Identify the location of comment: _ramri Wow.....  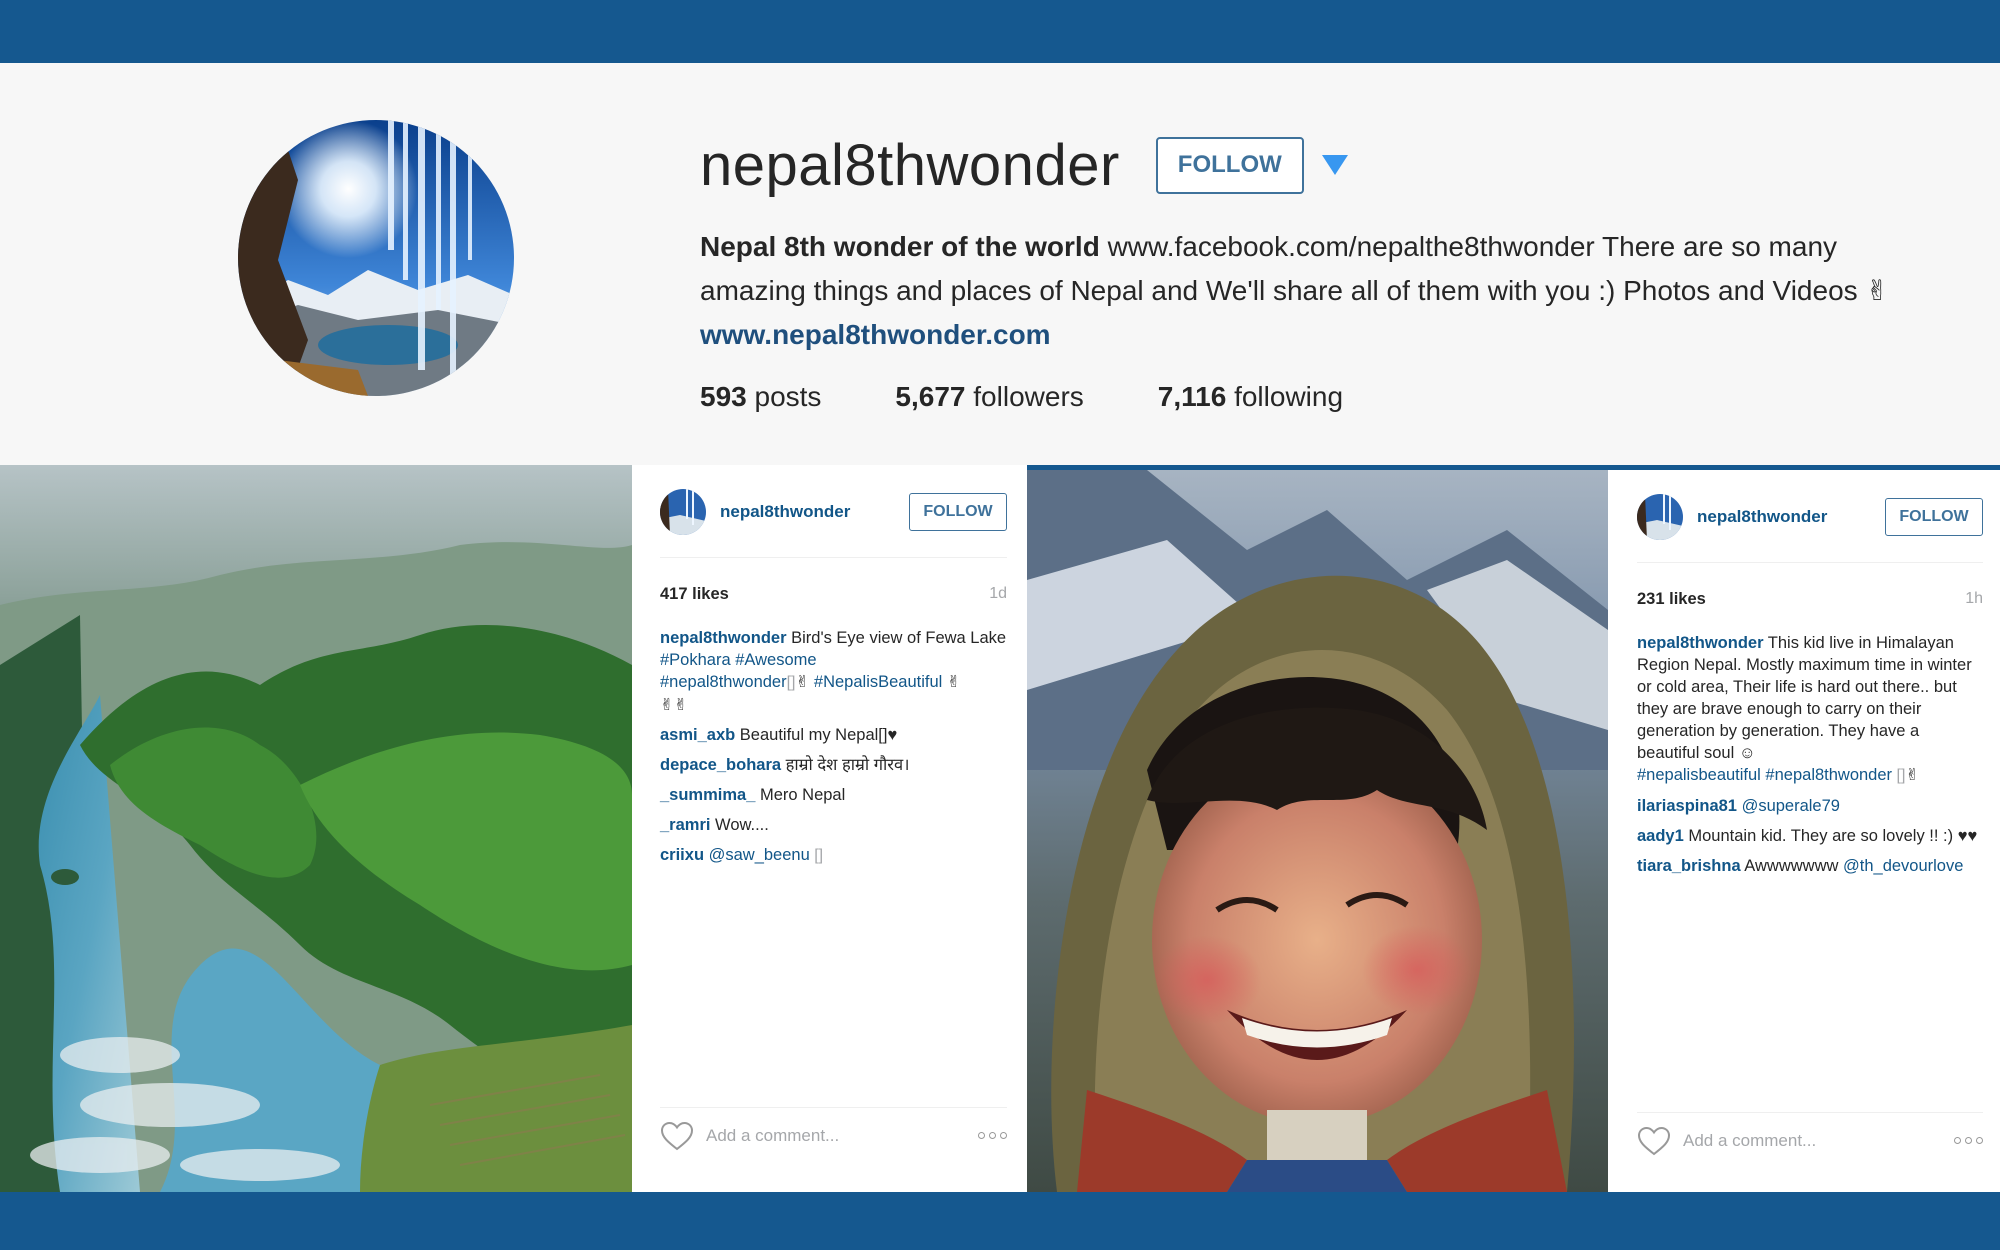
(833, 825).